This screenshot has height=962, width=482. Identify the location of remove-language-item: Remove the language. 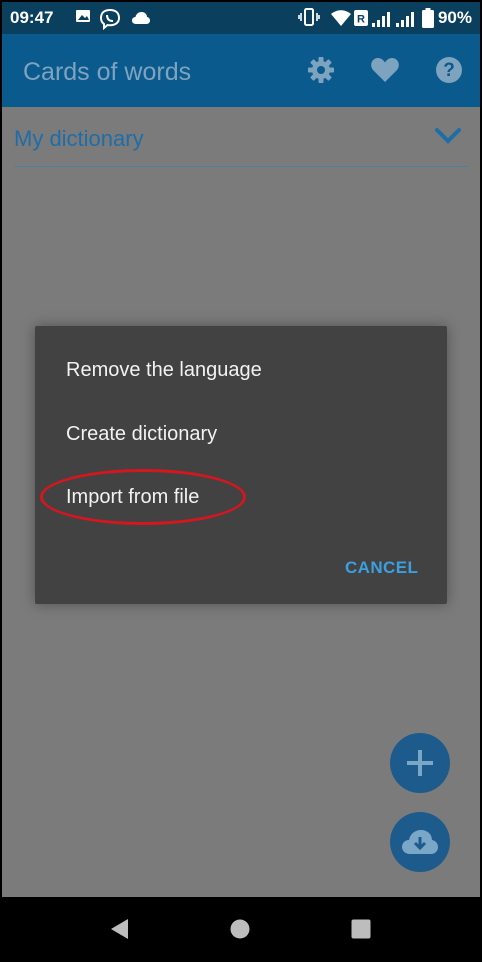
(164, 370).